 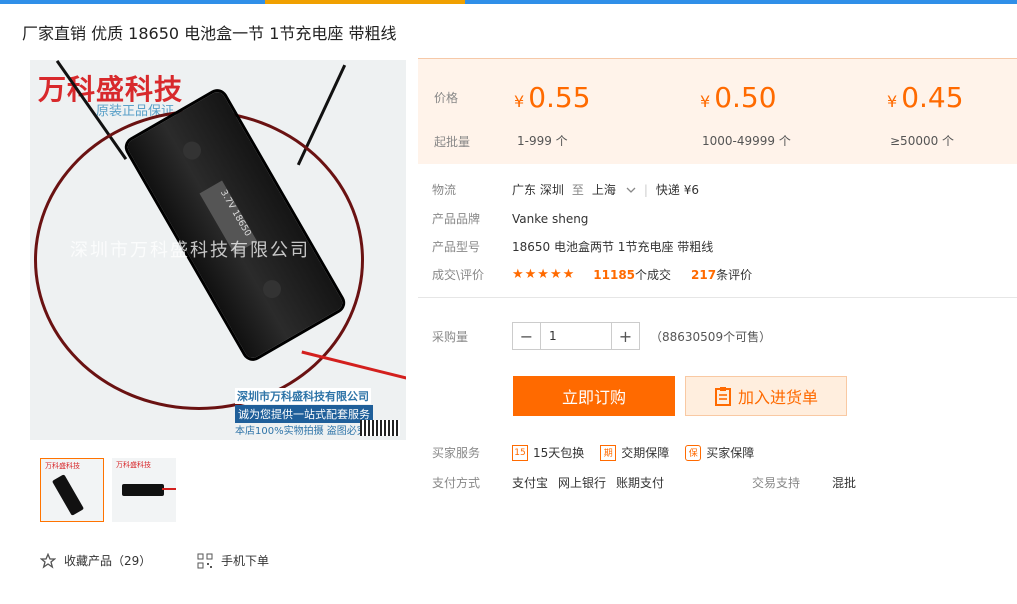 What do you see at coordinates (108, 561) in the screenshot?
I see `favorite-label: 收藏产品（29）` at bounding box center [108, 561].